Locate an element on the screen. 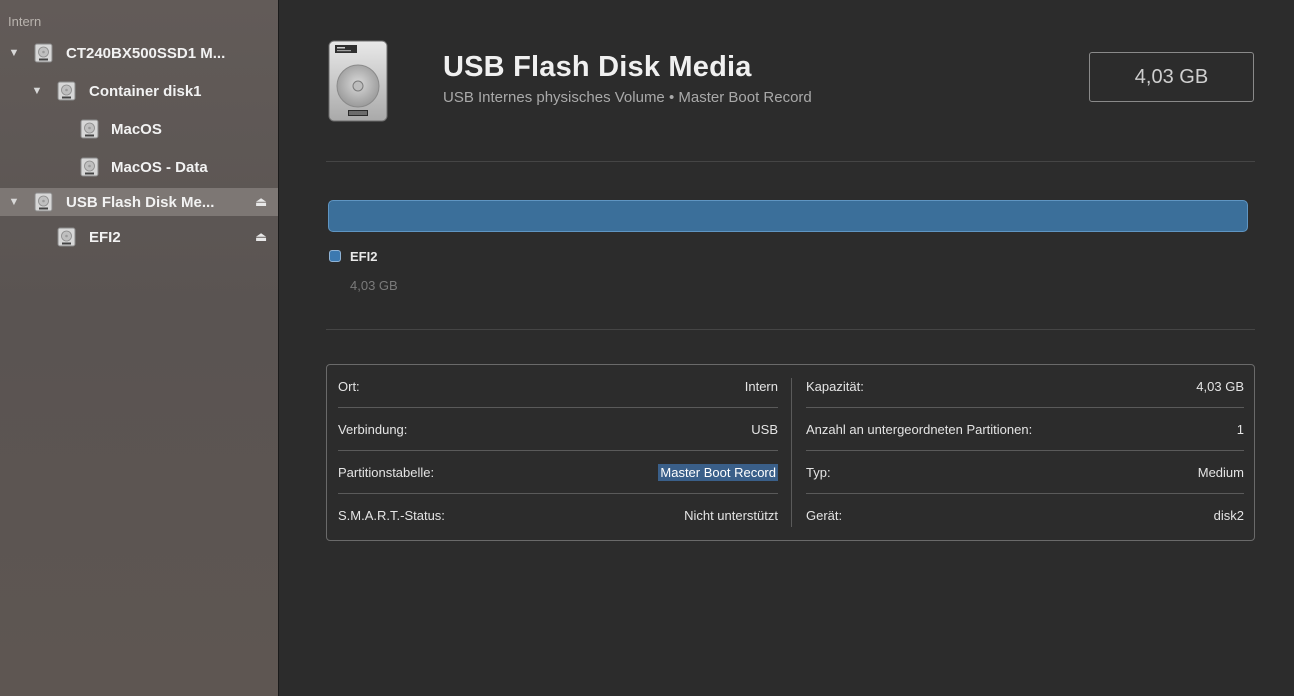 The height and width of the screenshot is (696, 1294). info-value: 1 is located at coordinates (1240, 429).